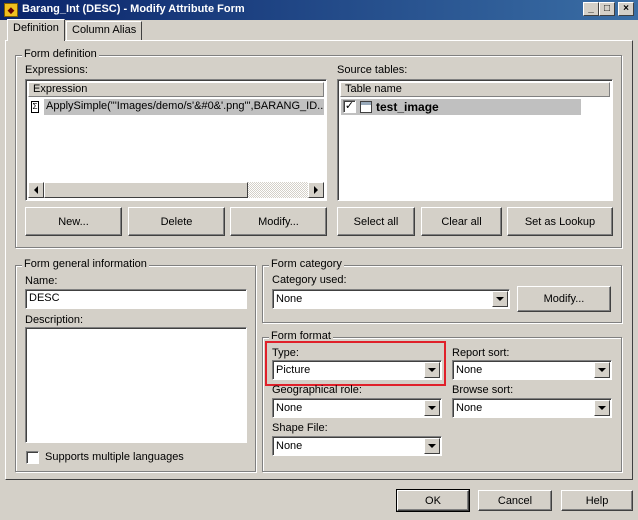 This screenshot has width=638, height=520. I want to click on maximize-button: □, so click(607, 9).